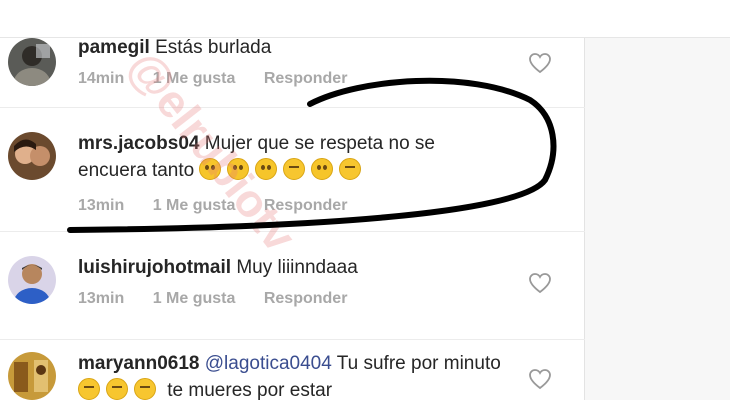 The image size is (730, 400). What do you see at coordinates (114, 47) in the screenshot?
I see `comment-username: pamegil` at bounding box center [114, 47].